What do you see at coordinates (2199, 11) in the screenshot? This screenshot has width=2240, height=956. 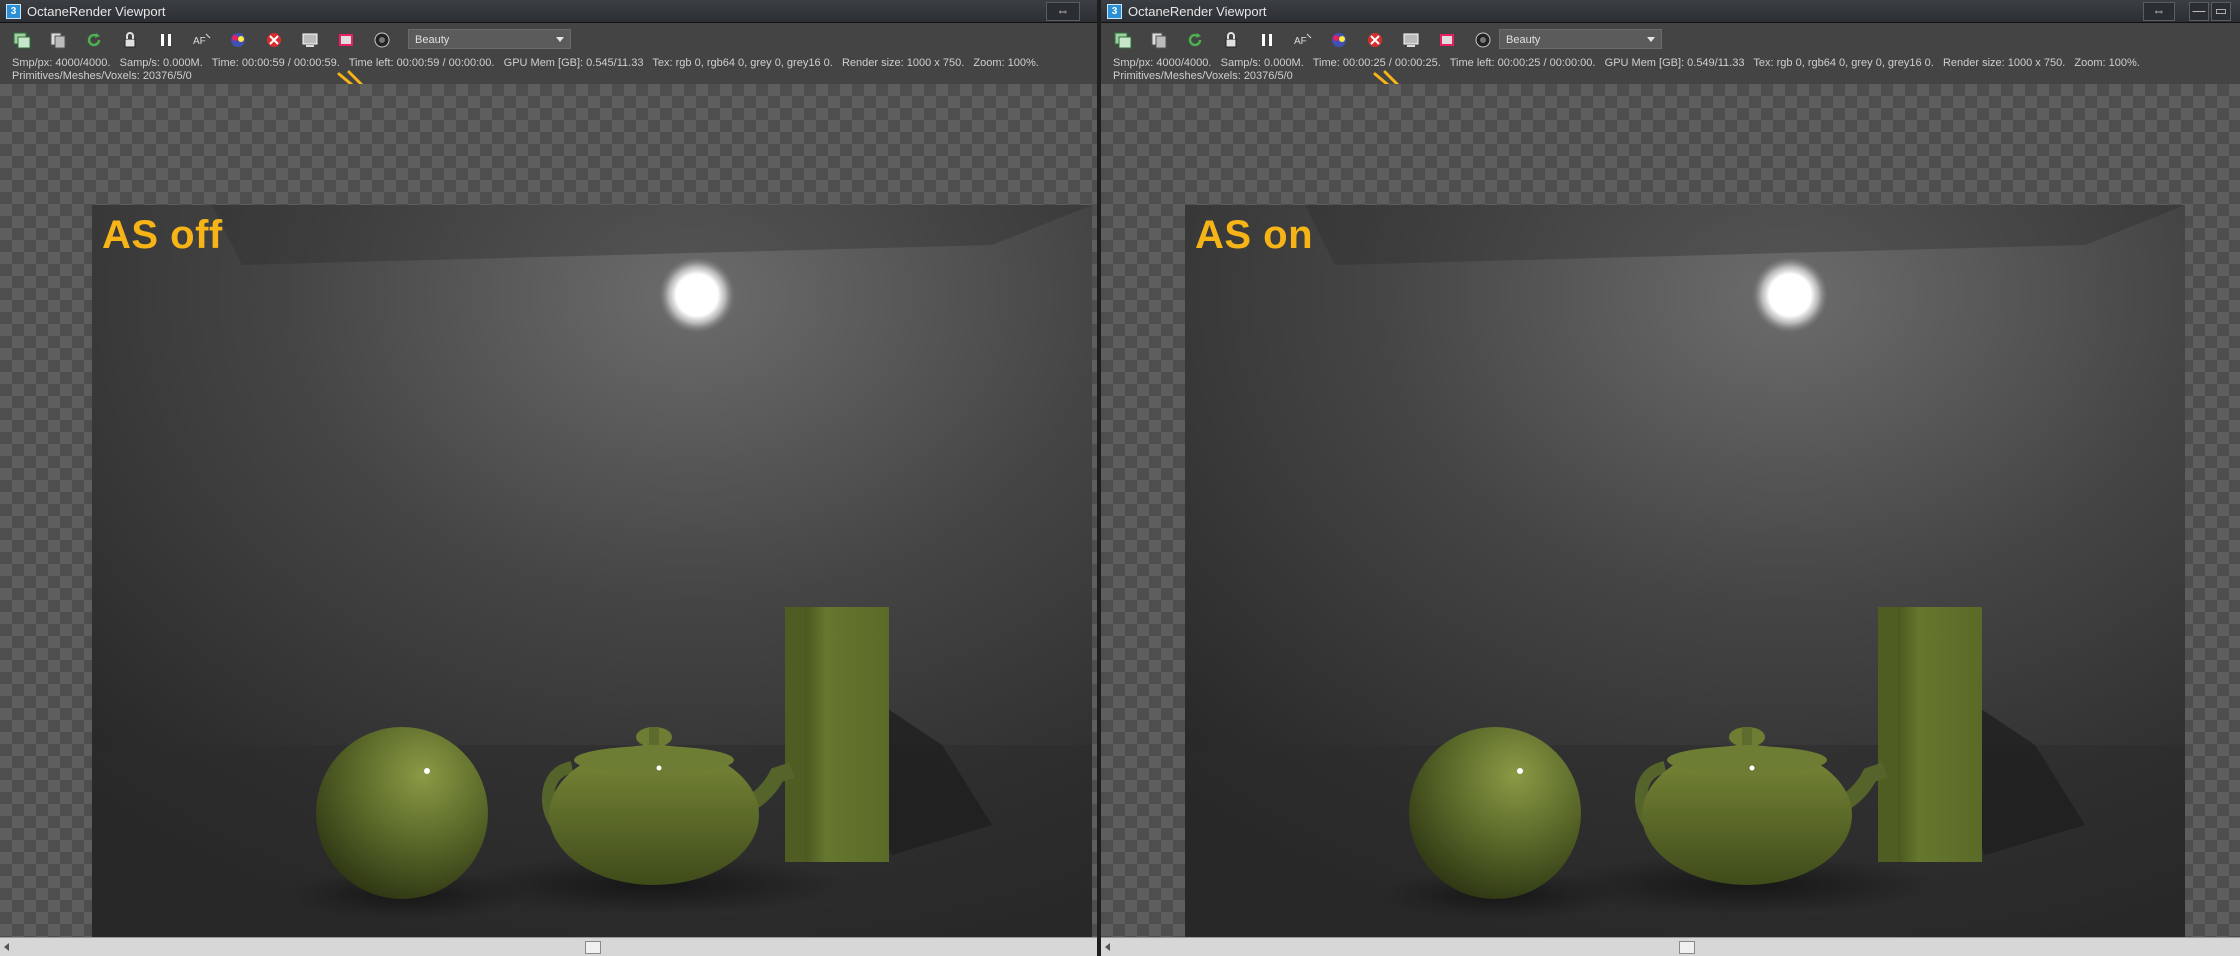 I see `minimize-button: —` at bounding box center [2199, 11].